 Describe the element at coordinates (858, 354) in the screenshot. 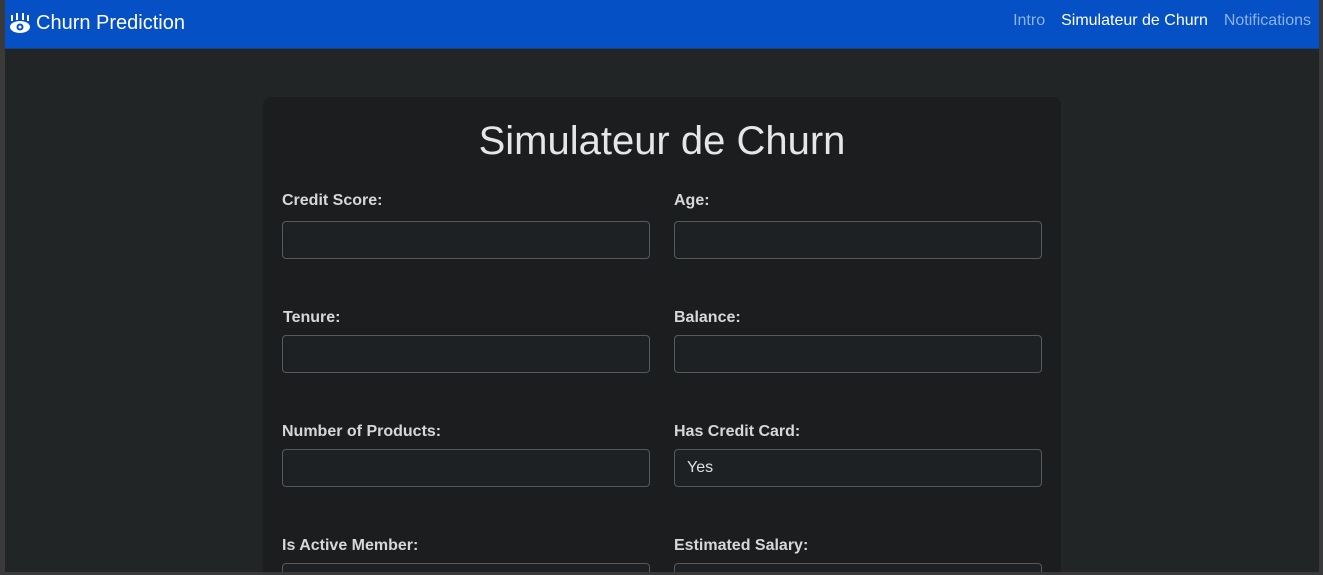

I see `balance-input` at that location.